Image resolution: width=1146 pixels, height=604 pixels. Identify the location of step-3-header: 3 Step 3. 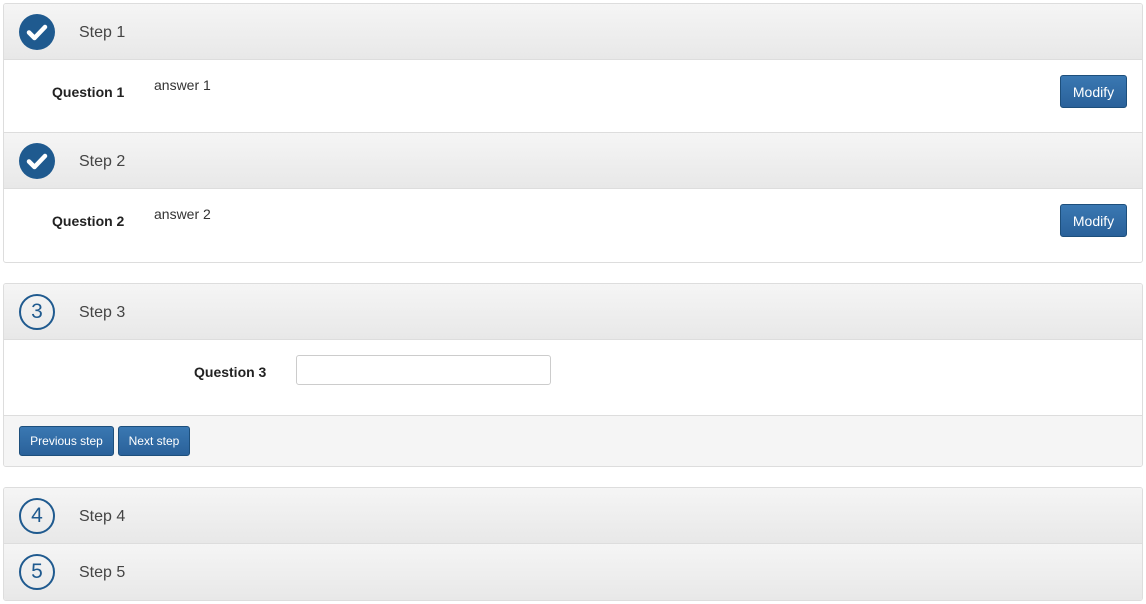
(573, 312).